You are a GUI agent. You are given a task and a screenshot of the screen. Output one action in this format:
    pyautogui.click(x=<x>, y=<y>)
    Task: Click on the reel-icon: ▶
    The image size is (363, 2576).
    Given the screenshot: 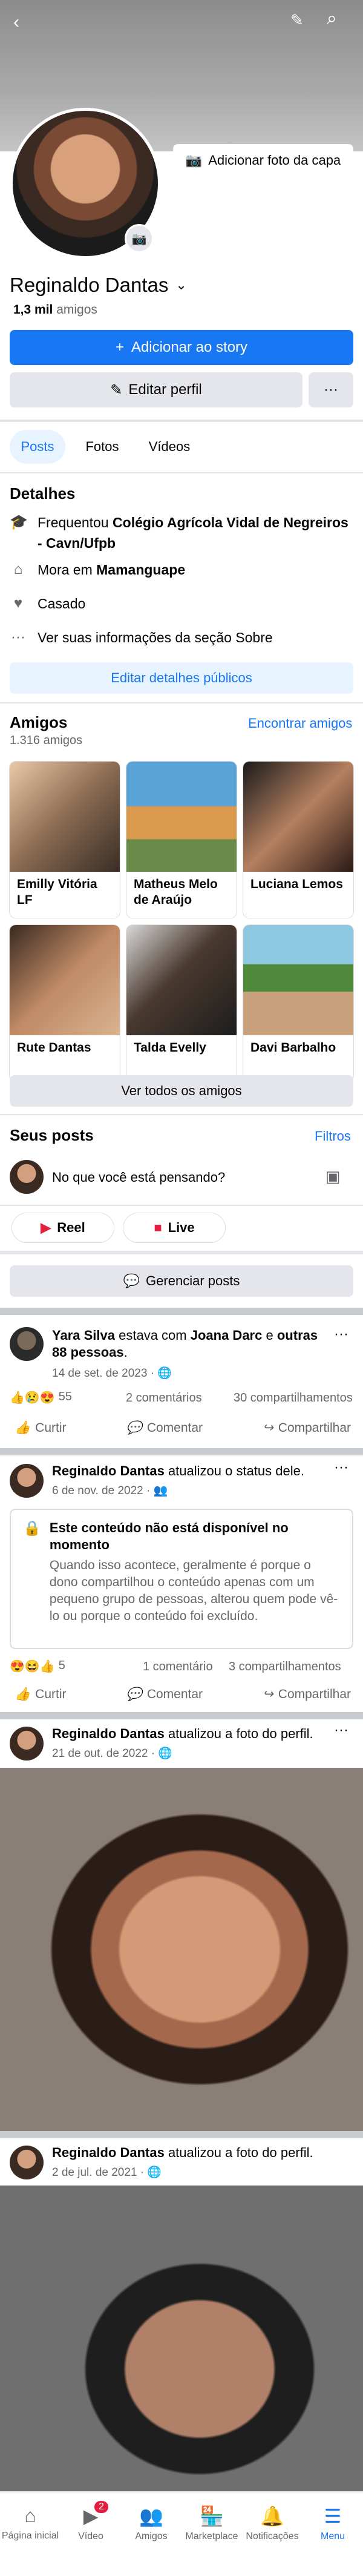 What is the action you would take?
    pyautogui.click(x=46, y=1227)
    